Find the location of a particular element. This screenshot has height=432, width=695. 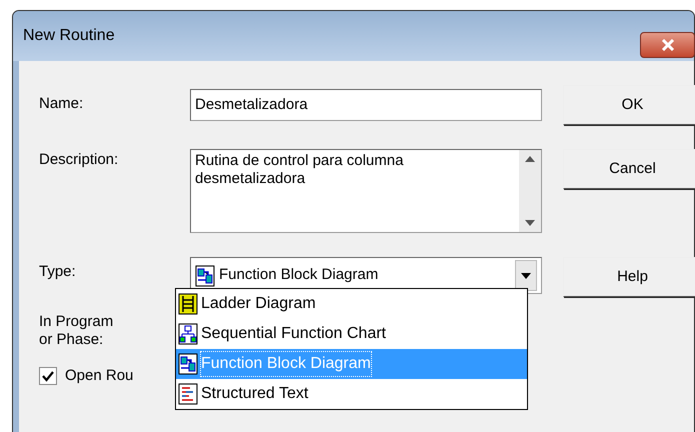

window-title: New Routine is located at coordinates (69, 36).